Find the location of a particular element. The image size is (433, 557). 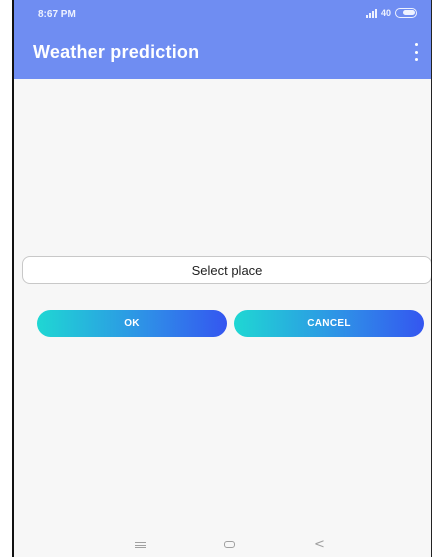

network-type: 40 is located at coordinates (385, 13).